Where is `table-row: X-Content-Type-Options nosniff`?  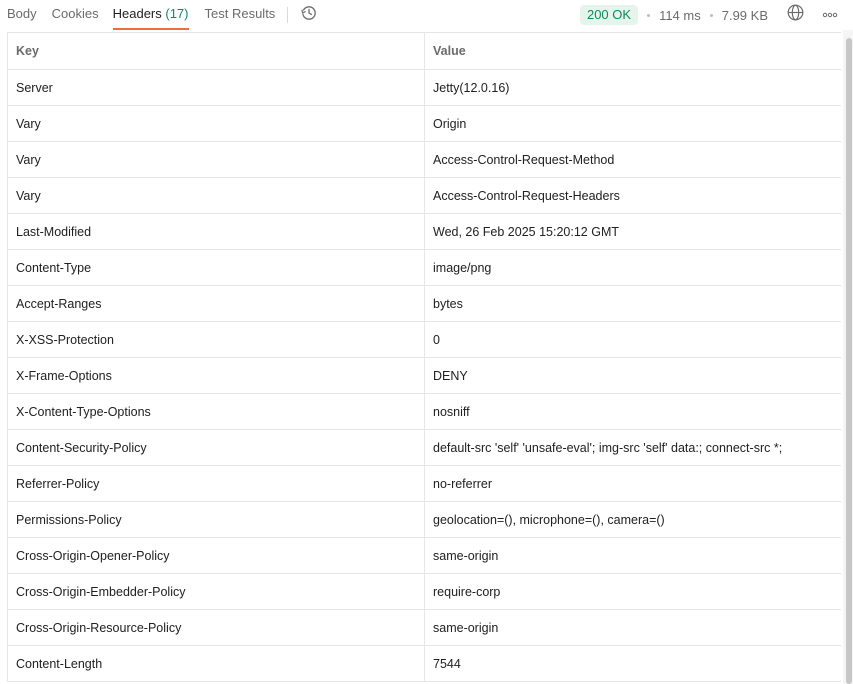 table-row: X-Content-Type-Options nosniff is located at coordinates (424, 411).